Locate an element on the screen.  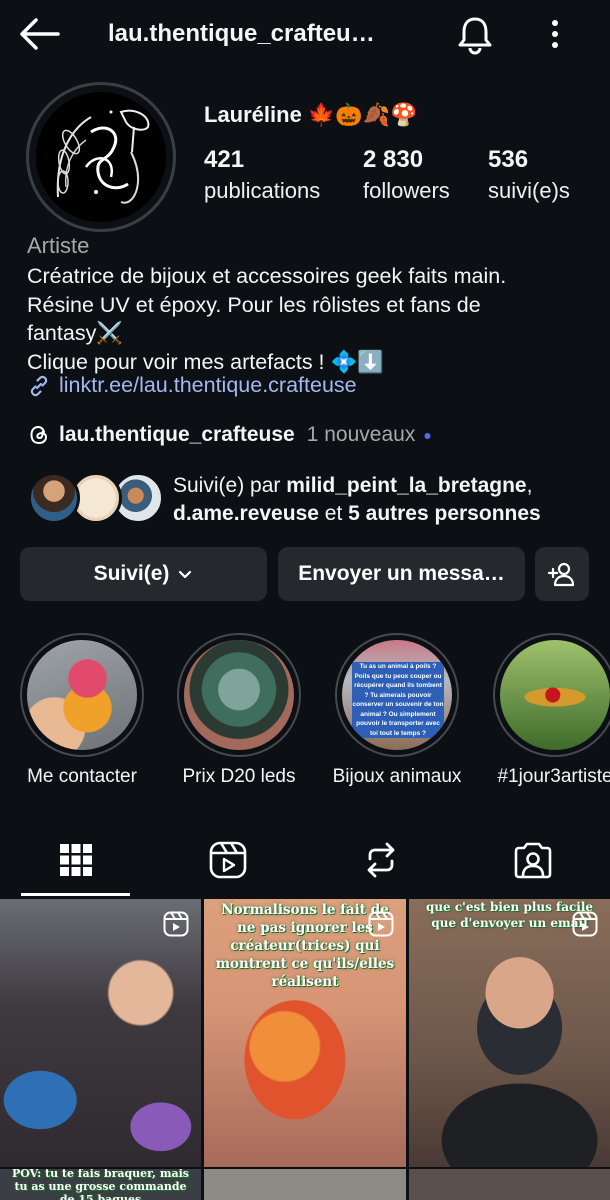
highlight-label: Prix D20 leds is located at coordinates (239, 776).